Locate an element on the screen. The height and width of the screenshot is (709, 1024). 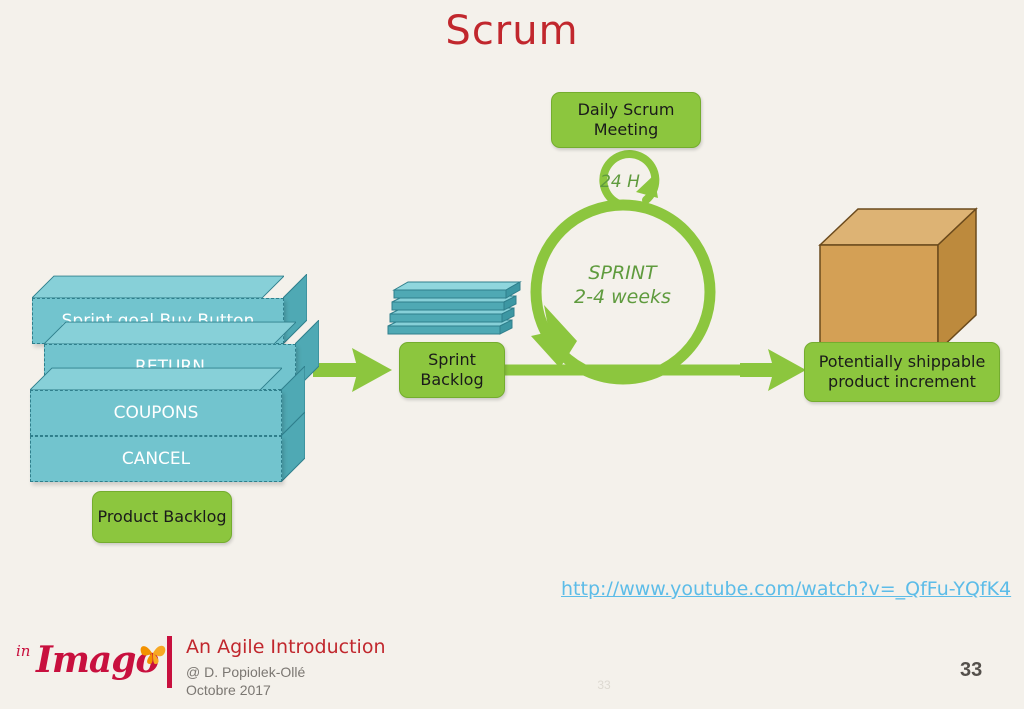
daily-cycle-label: 24 H is located at coordinates (620, 182).